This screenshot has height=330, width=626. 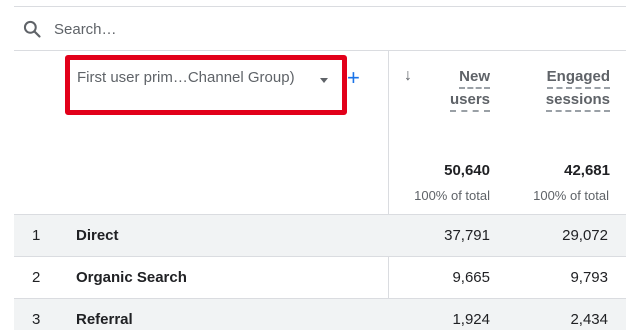 What do you see at coordinates (474, 78) in the screenshot?
I see `column-header-new-users-line1: New` at bounding box center [474, 78].